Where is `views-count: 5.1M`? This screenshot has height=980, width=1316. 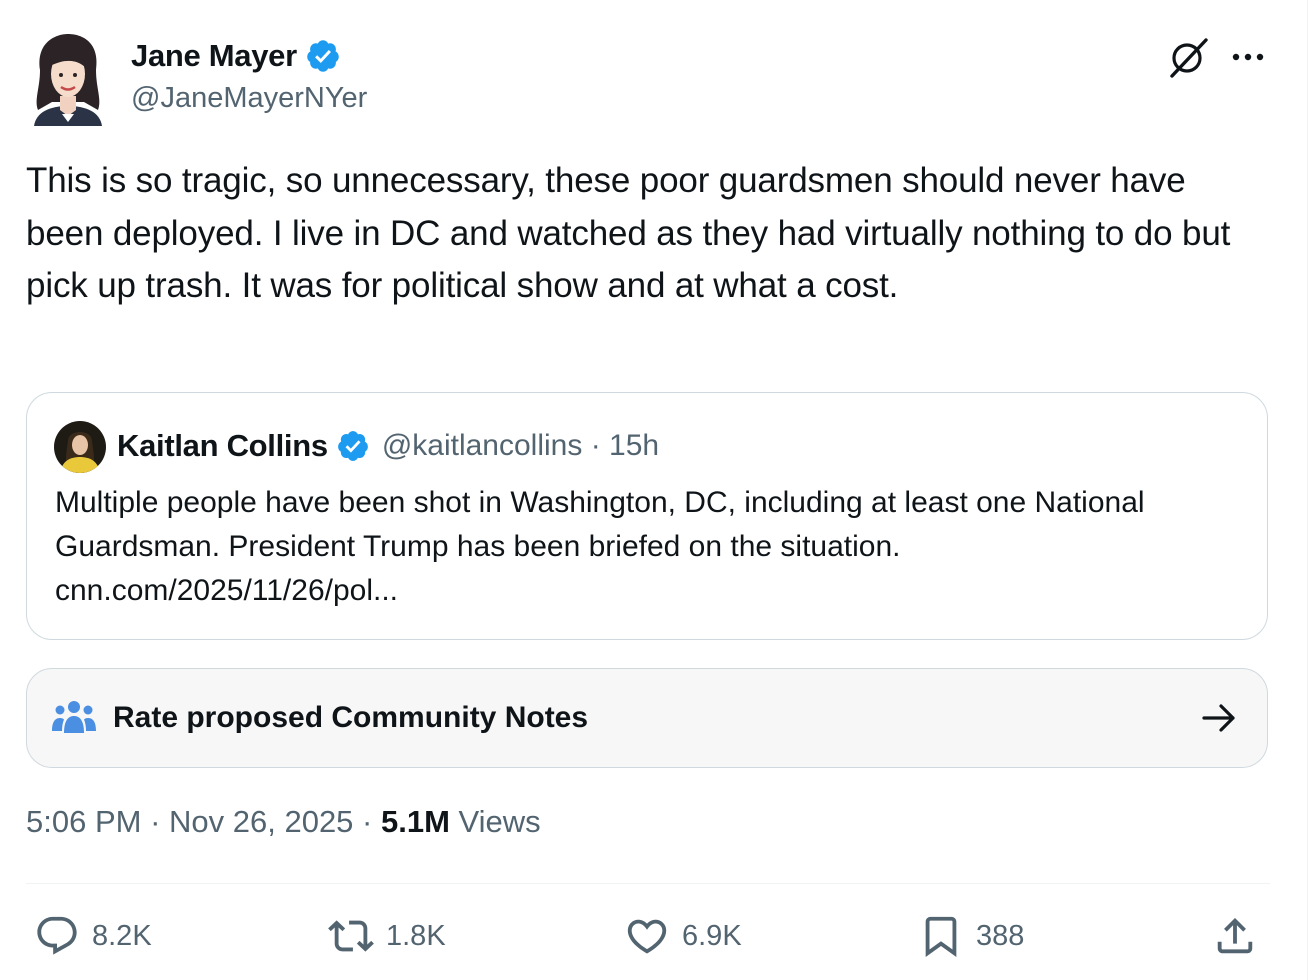 views-count: 5.1M is located at coordinates (415, 822).